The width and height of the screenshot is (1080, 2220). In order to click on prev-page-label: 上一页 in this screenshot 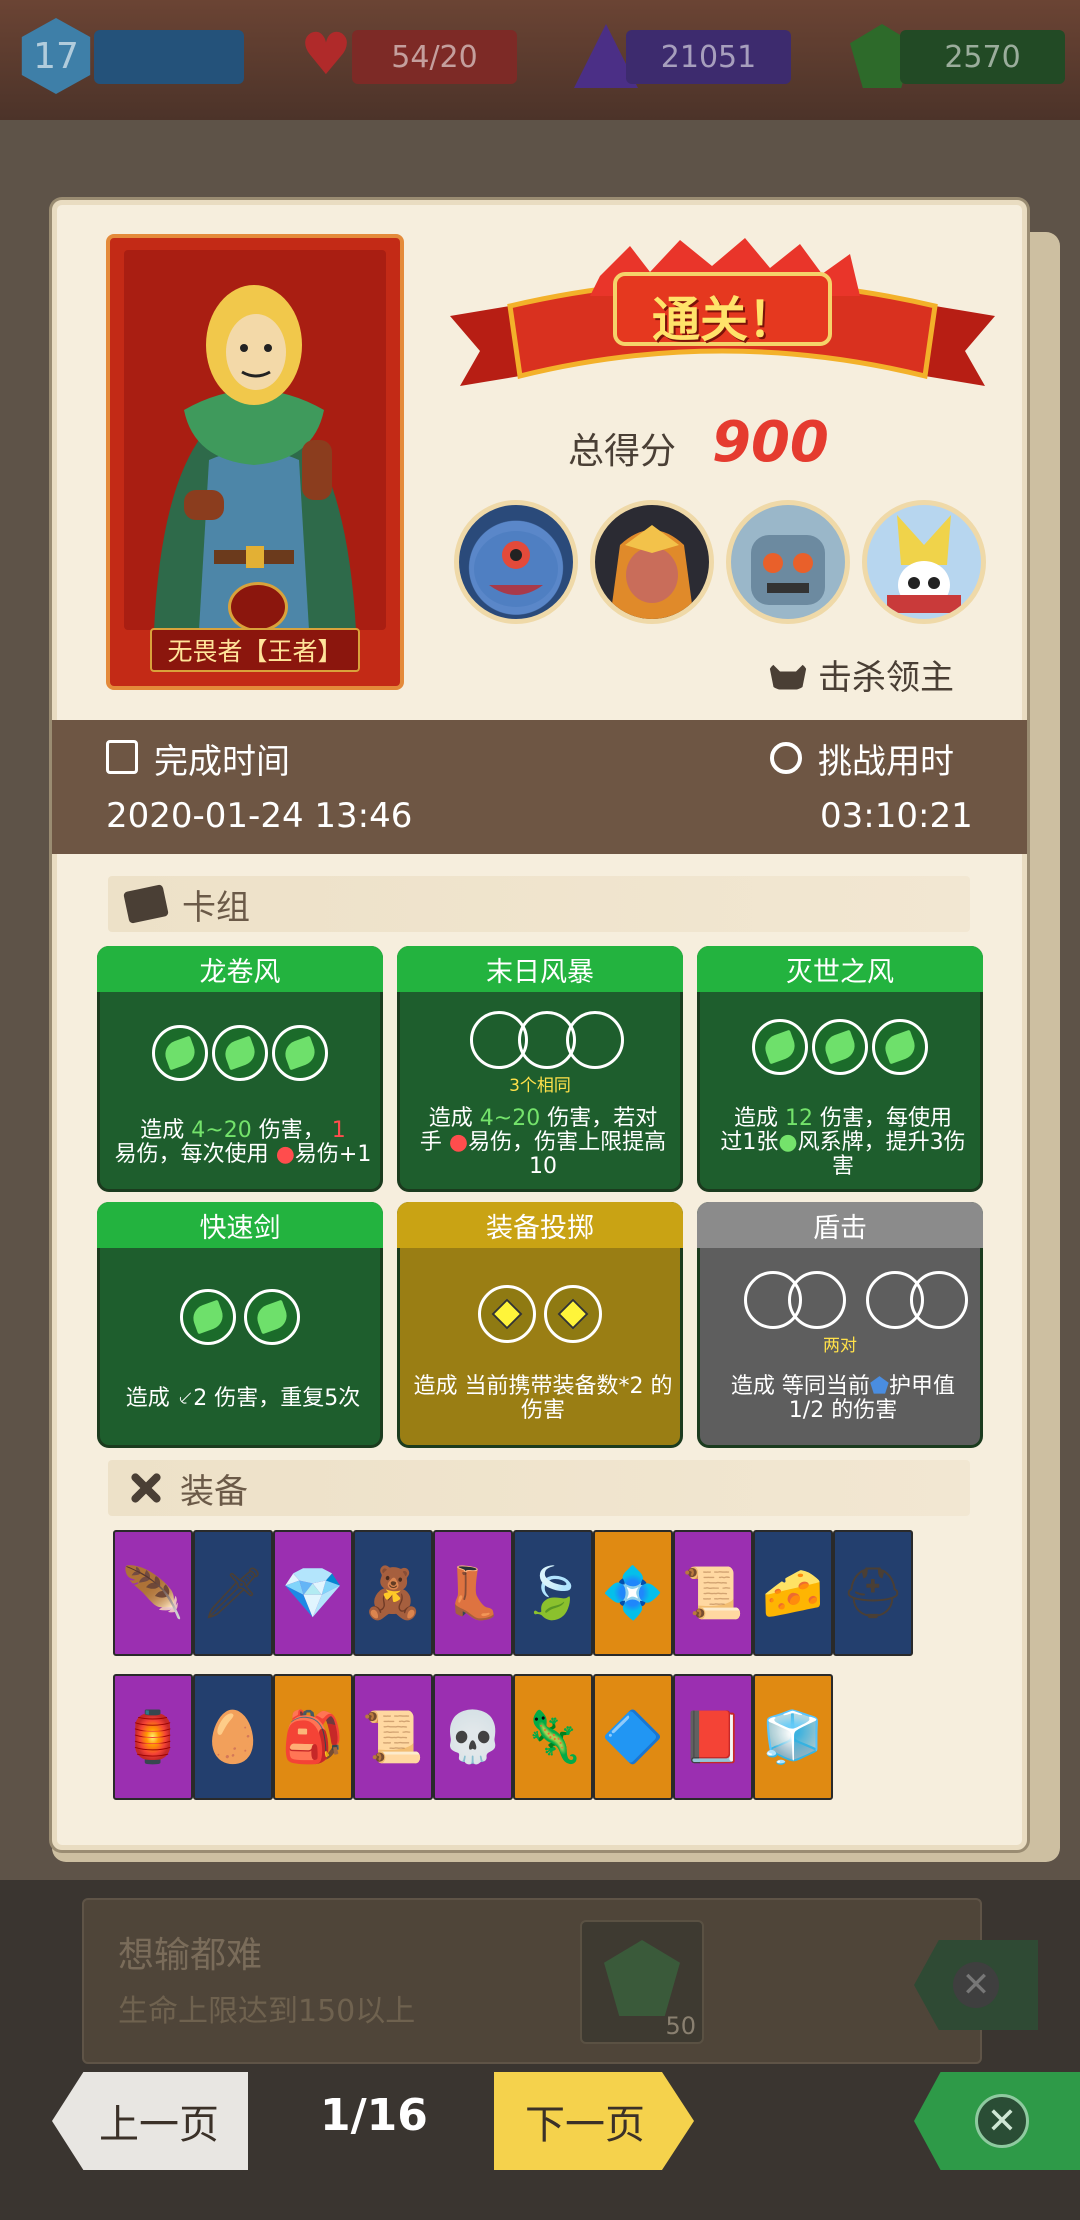, I will do `click(159, 2125)`.